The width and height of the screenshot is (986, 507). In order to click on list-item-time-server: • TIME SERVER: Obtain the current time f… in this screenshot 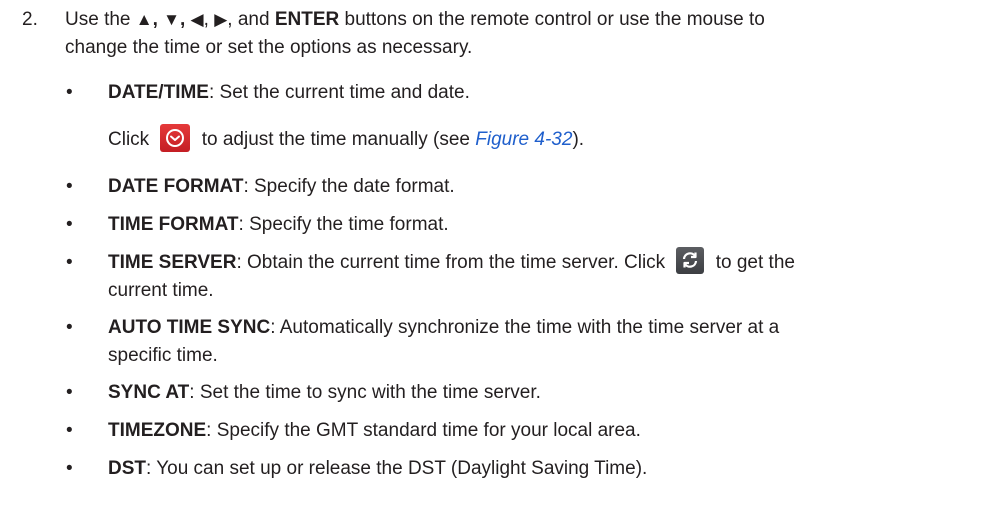, I will do `click(517, 276)`.